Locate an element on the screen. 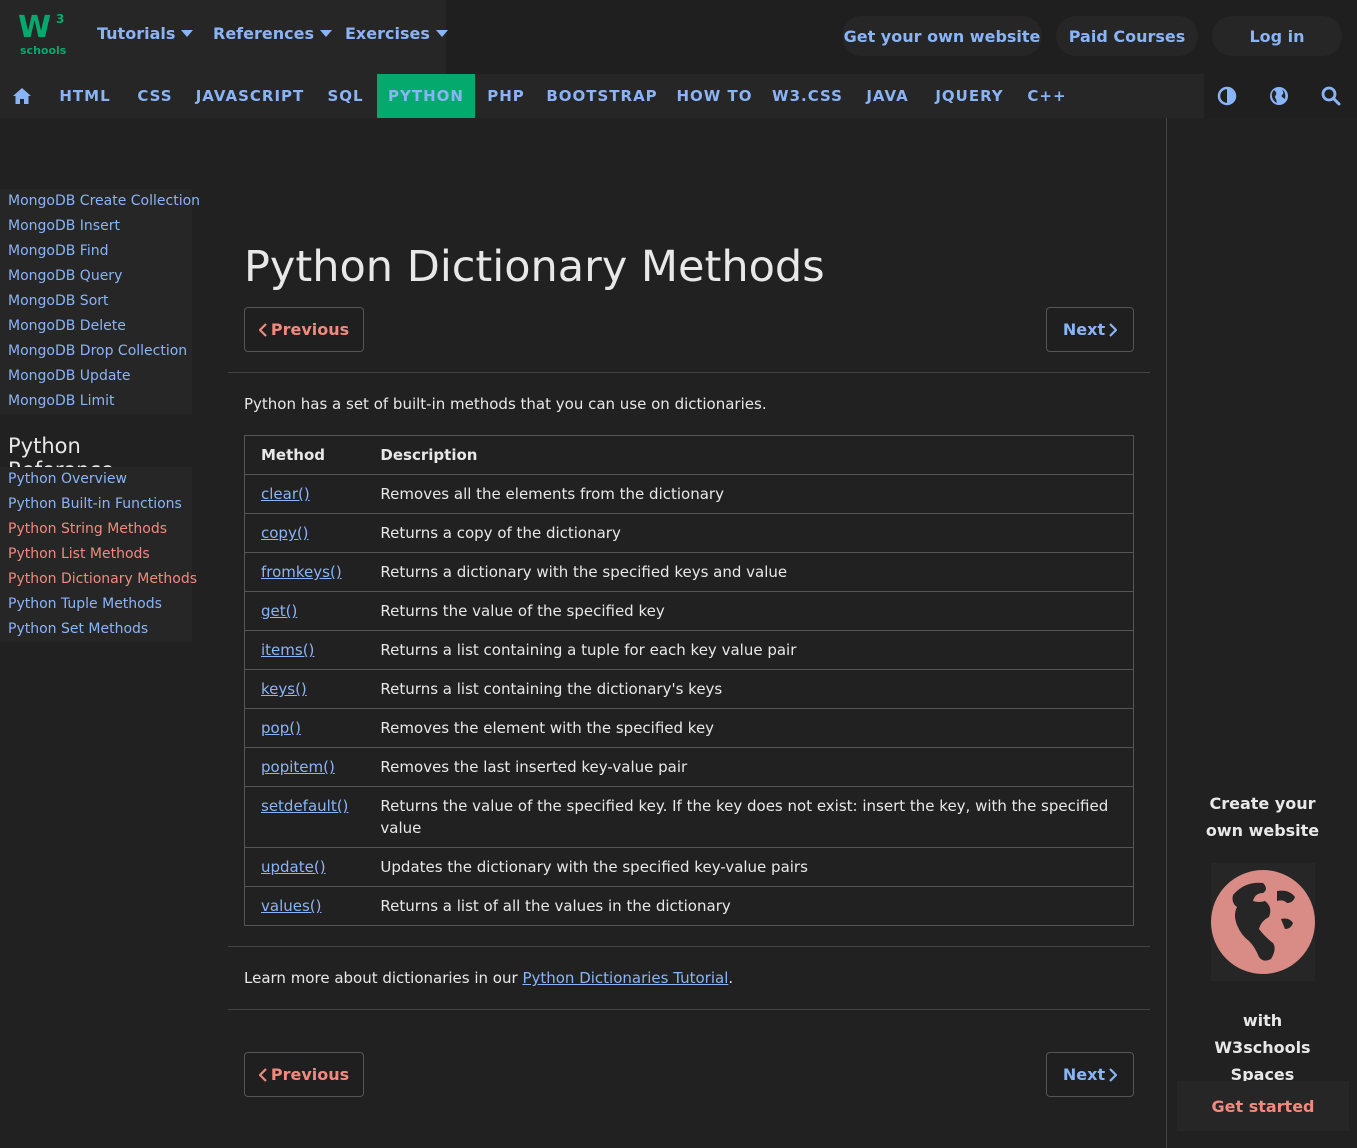 This screenshot has height=1148, width=1357. previous-button-top: Previous is located at coordinates (304, 329).